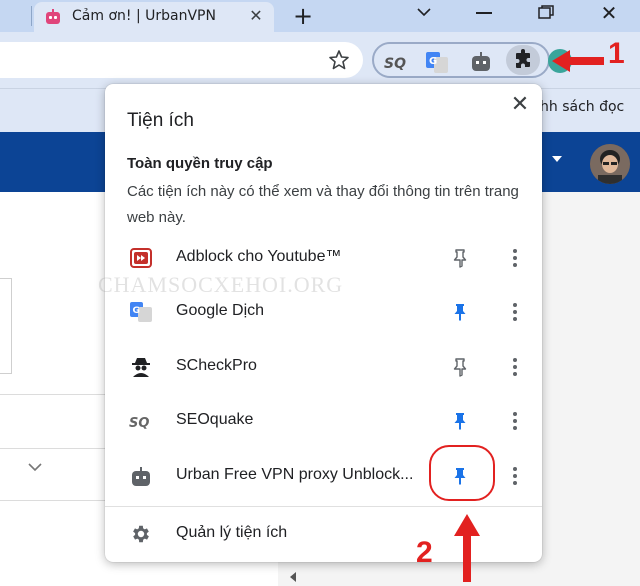 The image size is (640, 586). I want to click on tab-strip: Cảm ơn! | UrbanVPN ✕ + ✕, so click(320, 16).